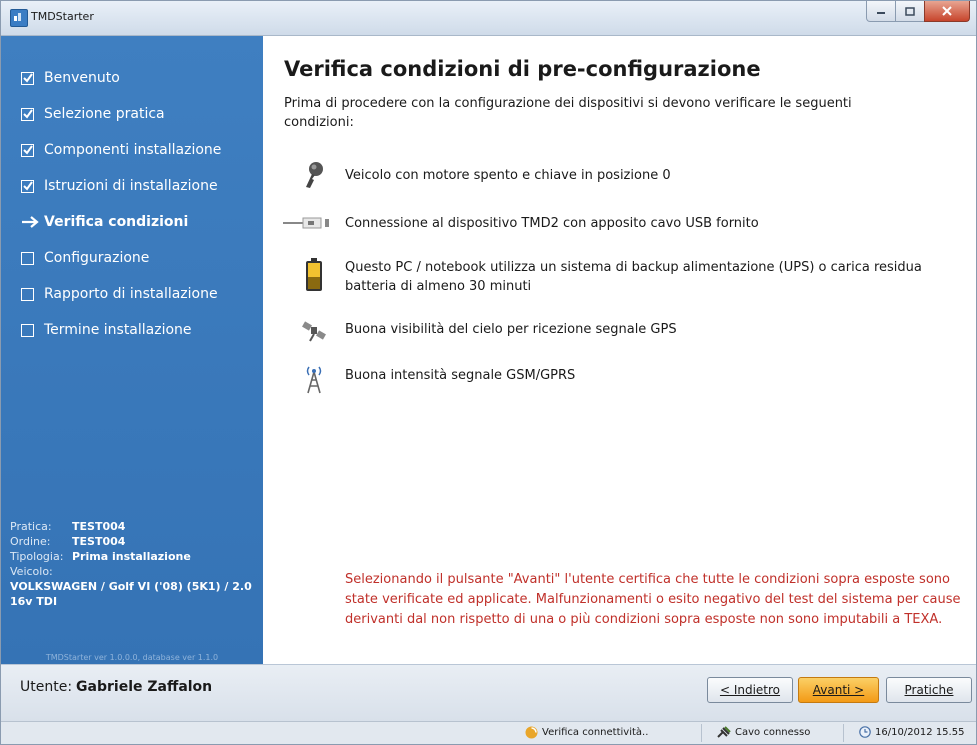  I want to click on veicolo-label: Veicolo:, so click(31, 571).